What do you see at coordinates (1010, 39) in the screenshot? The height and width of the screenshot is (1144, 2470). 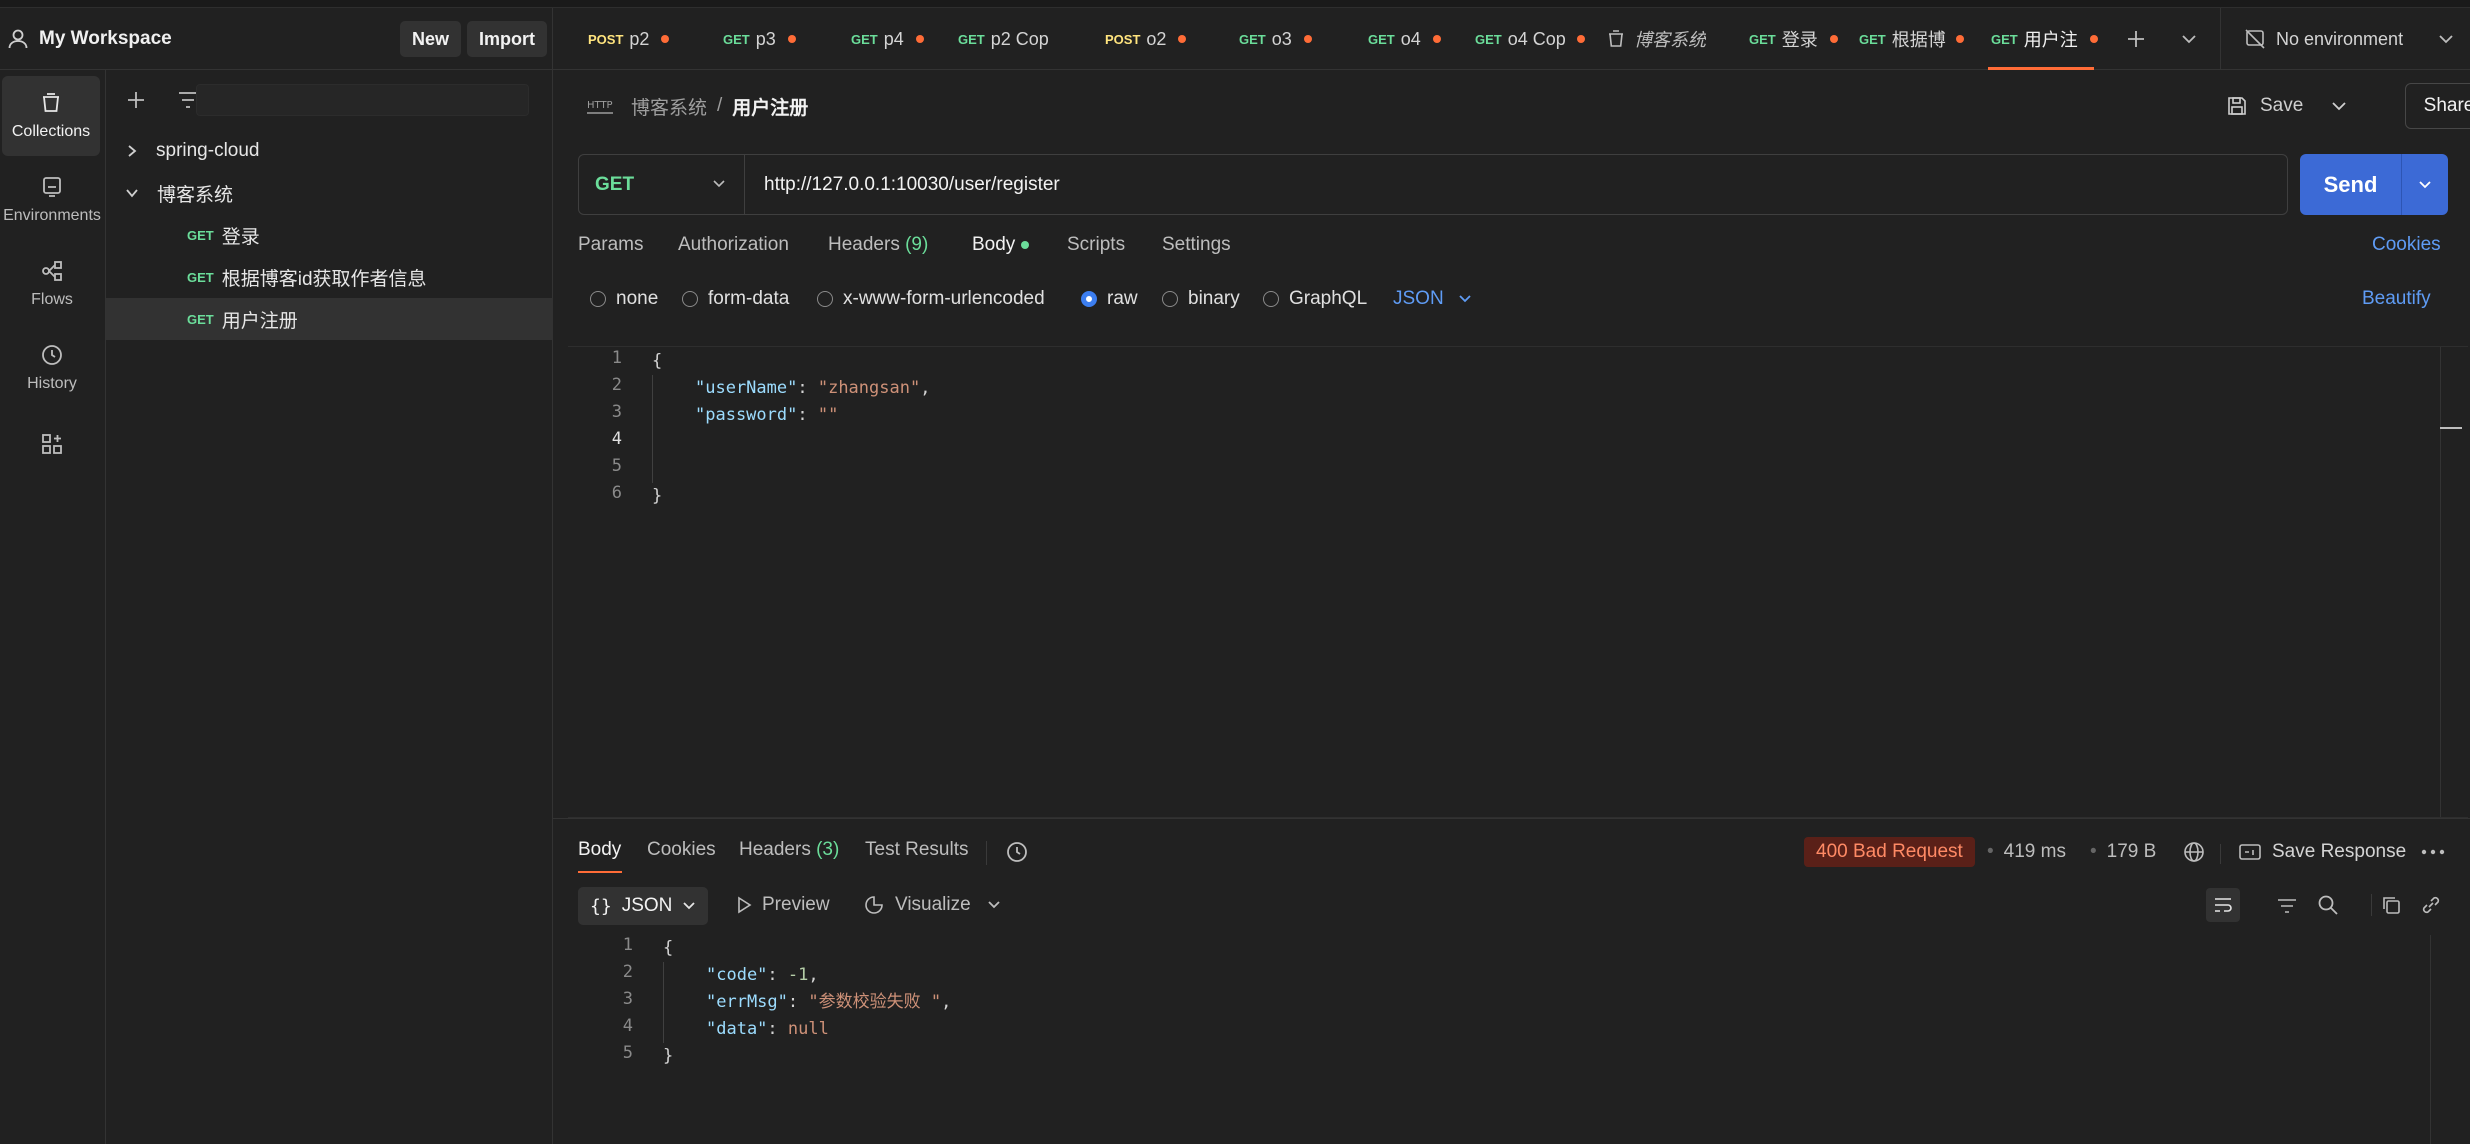 I see `tab-p2-copy: GET p2 Cop` at bounding box center [1010, 39].